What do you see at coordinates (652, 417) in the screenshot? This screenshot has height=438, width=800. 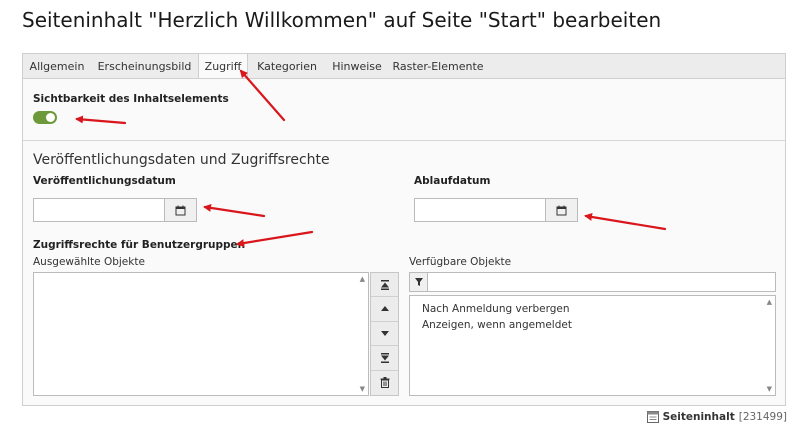 I see `record-icon` at bounding box center [652, 417].